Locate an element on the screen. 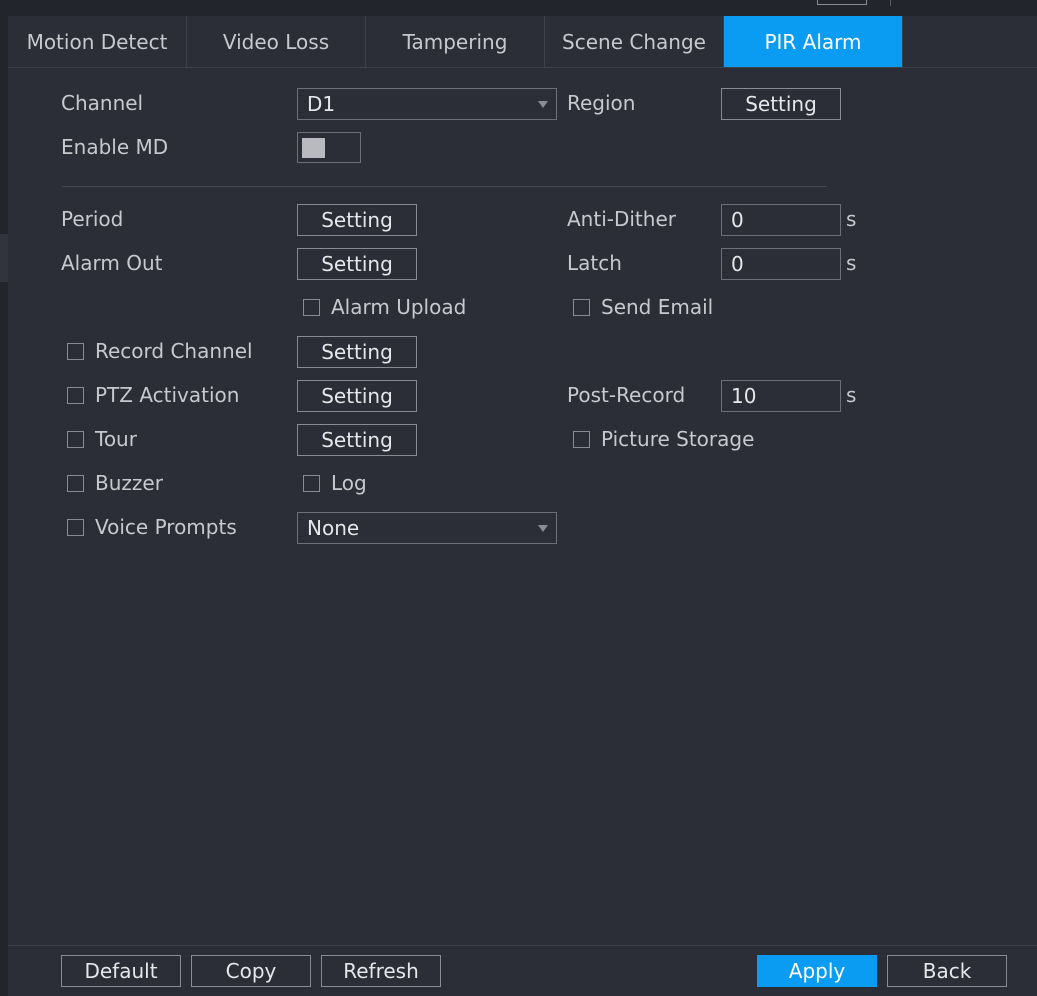 The width and height of the screenshot is (1037, 996). panel-top-border is located at coordinates (522, 67).